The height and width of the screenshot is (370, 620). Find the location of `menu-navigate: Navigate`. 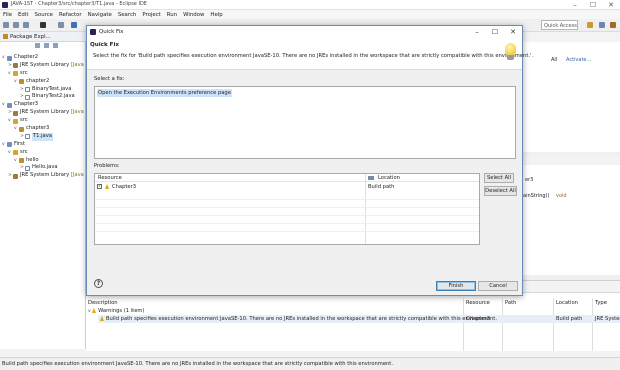

menu-navigate: Navigate is located at coordinates (100, 14).